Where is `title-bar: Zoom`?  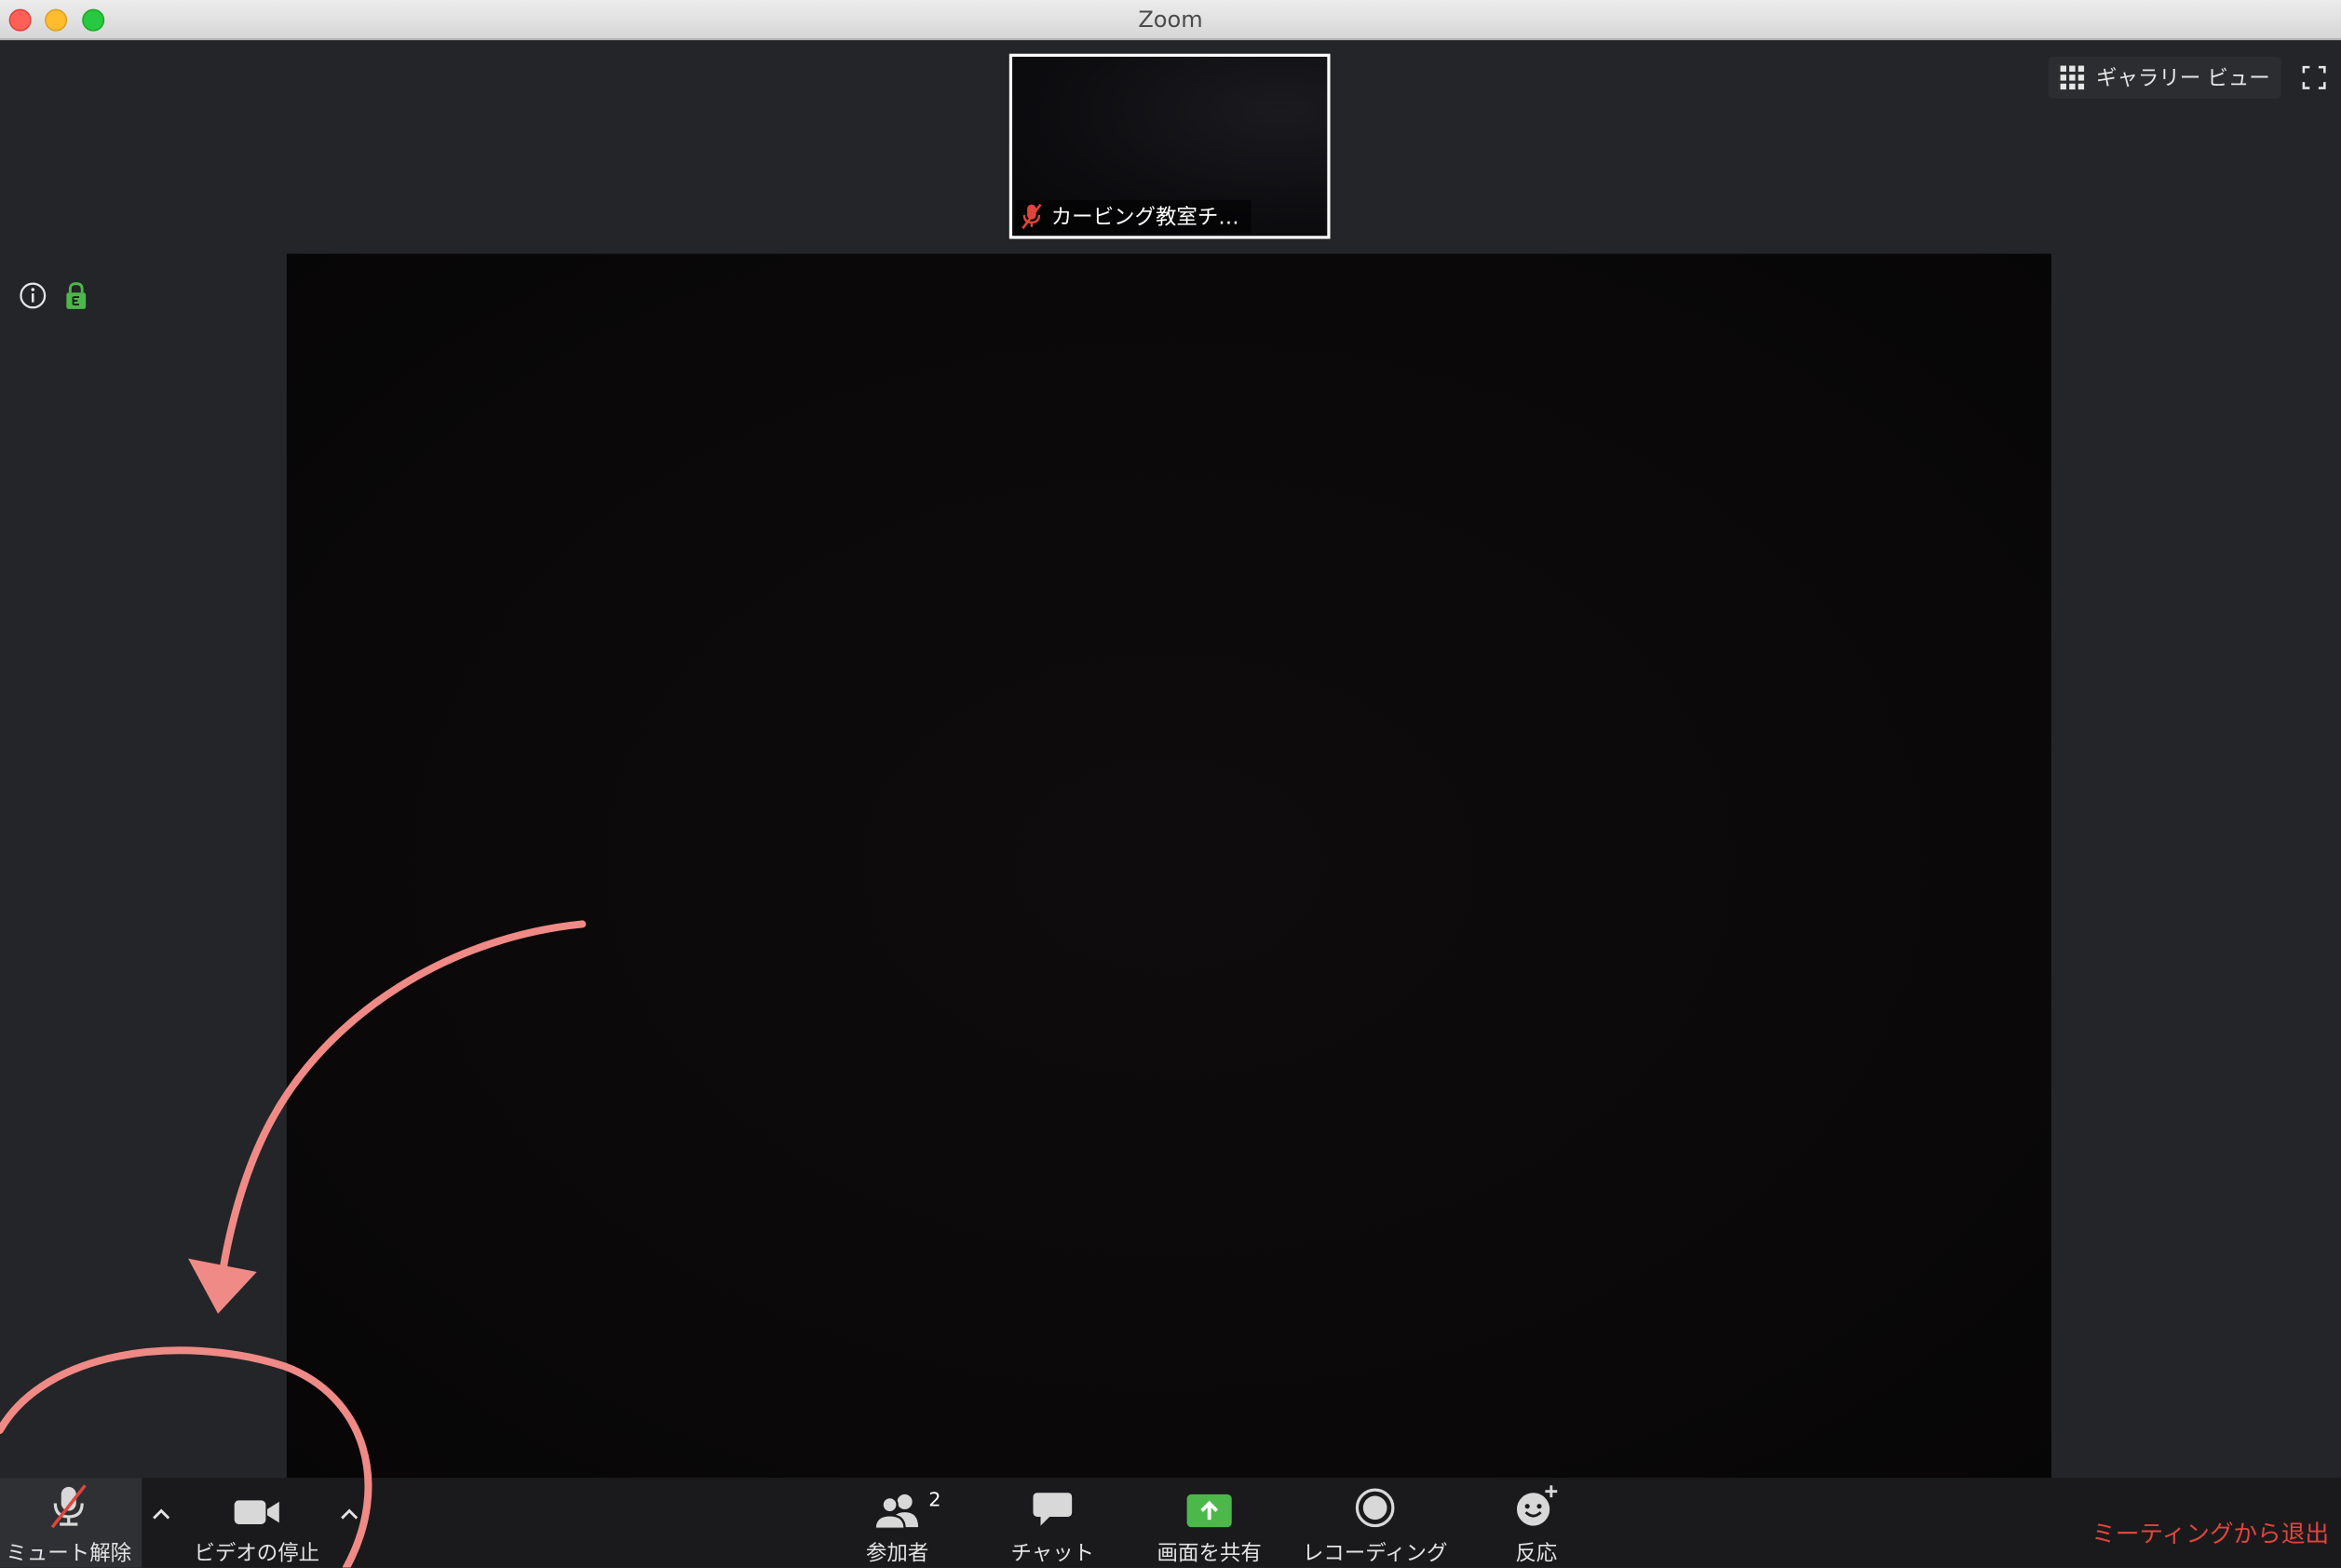
title-bar: Zoom is located at coordinates (1170, 20).